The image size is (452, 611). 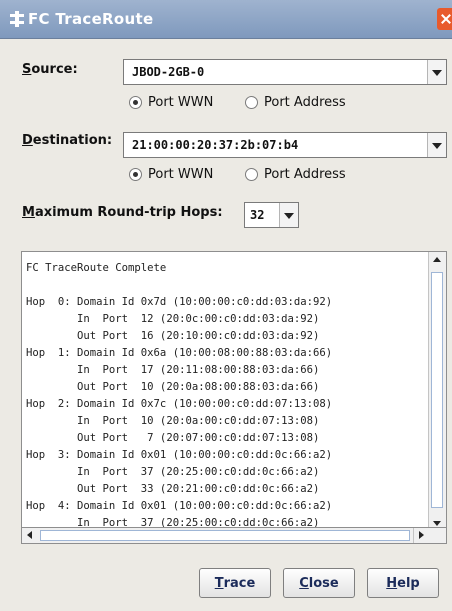 What do you see at coordinates (403, 583) in the screenshot?
I see `help-button: Help` at bounding box center [403, 583].